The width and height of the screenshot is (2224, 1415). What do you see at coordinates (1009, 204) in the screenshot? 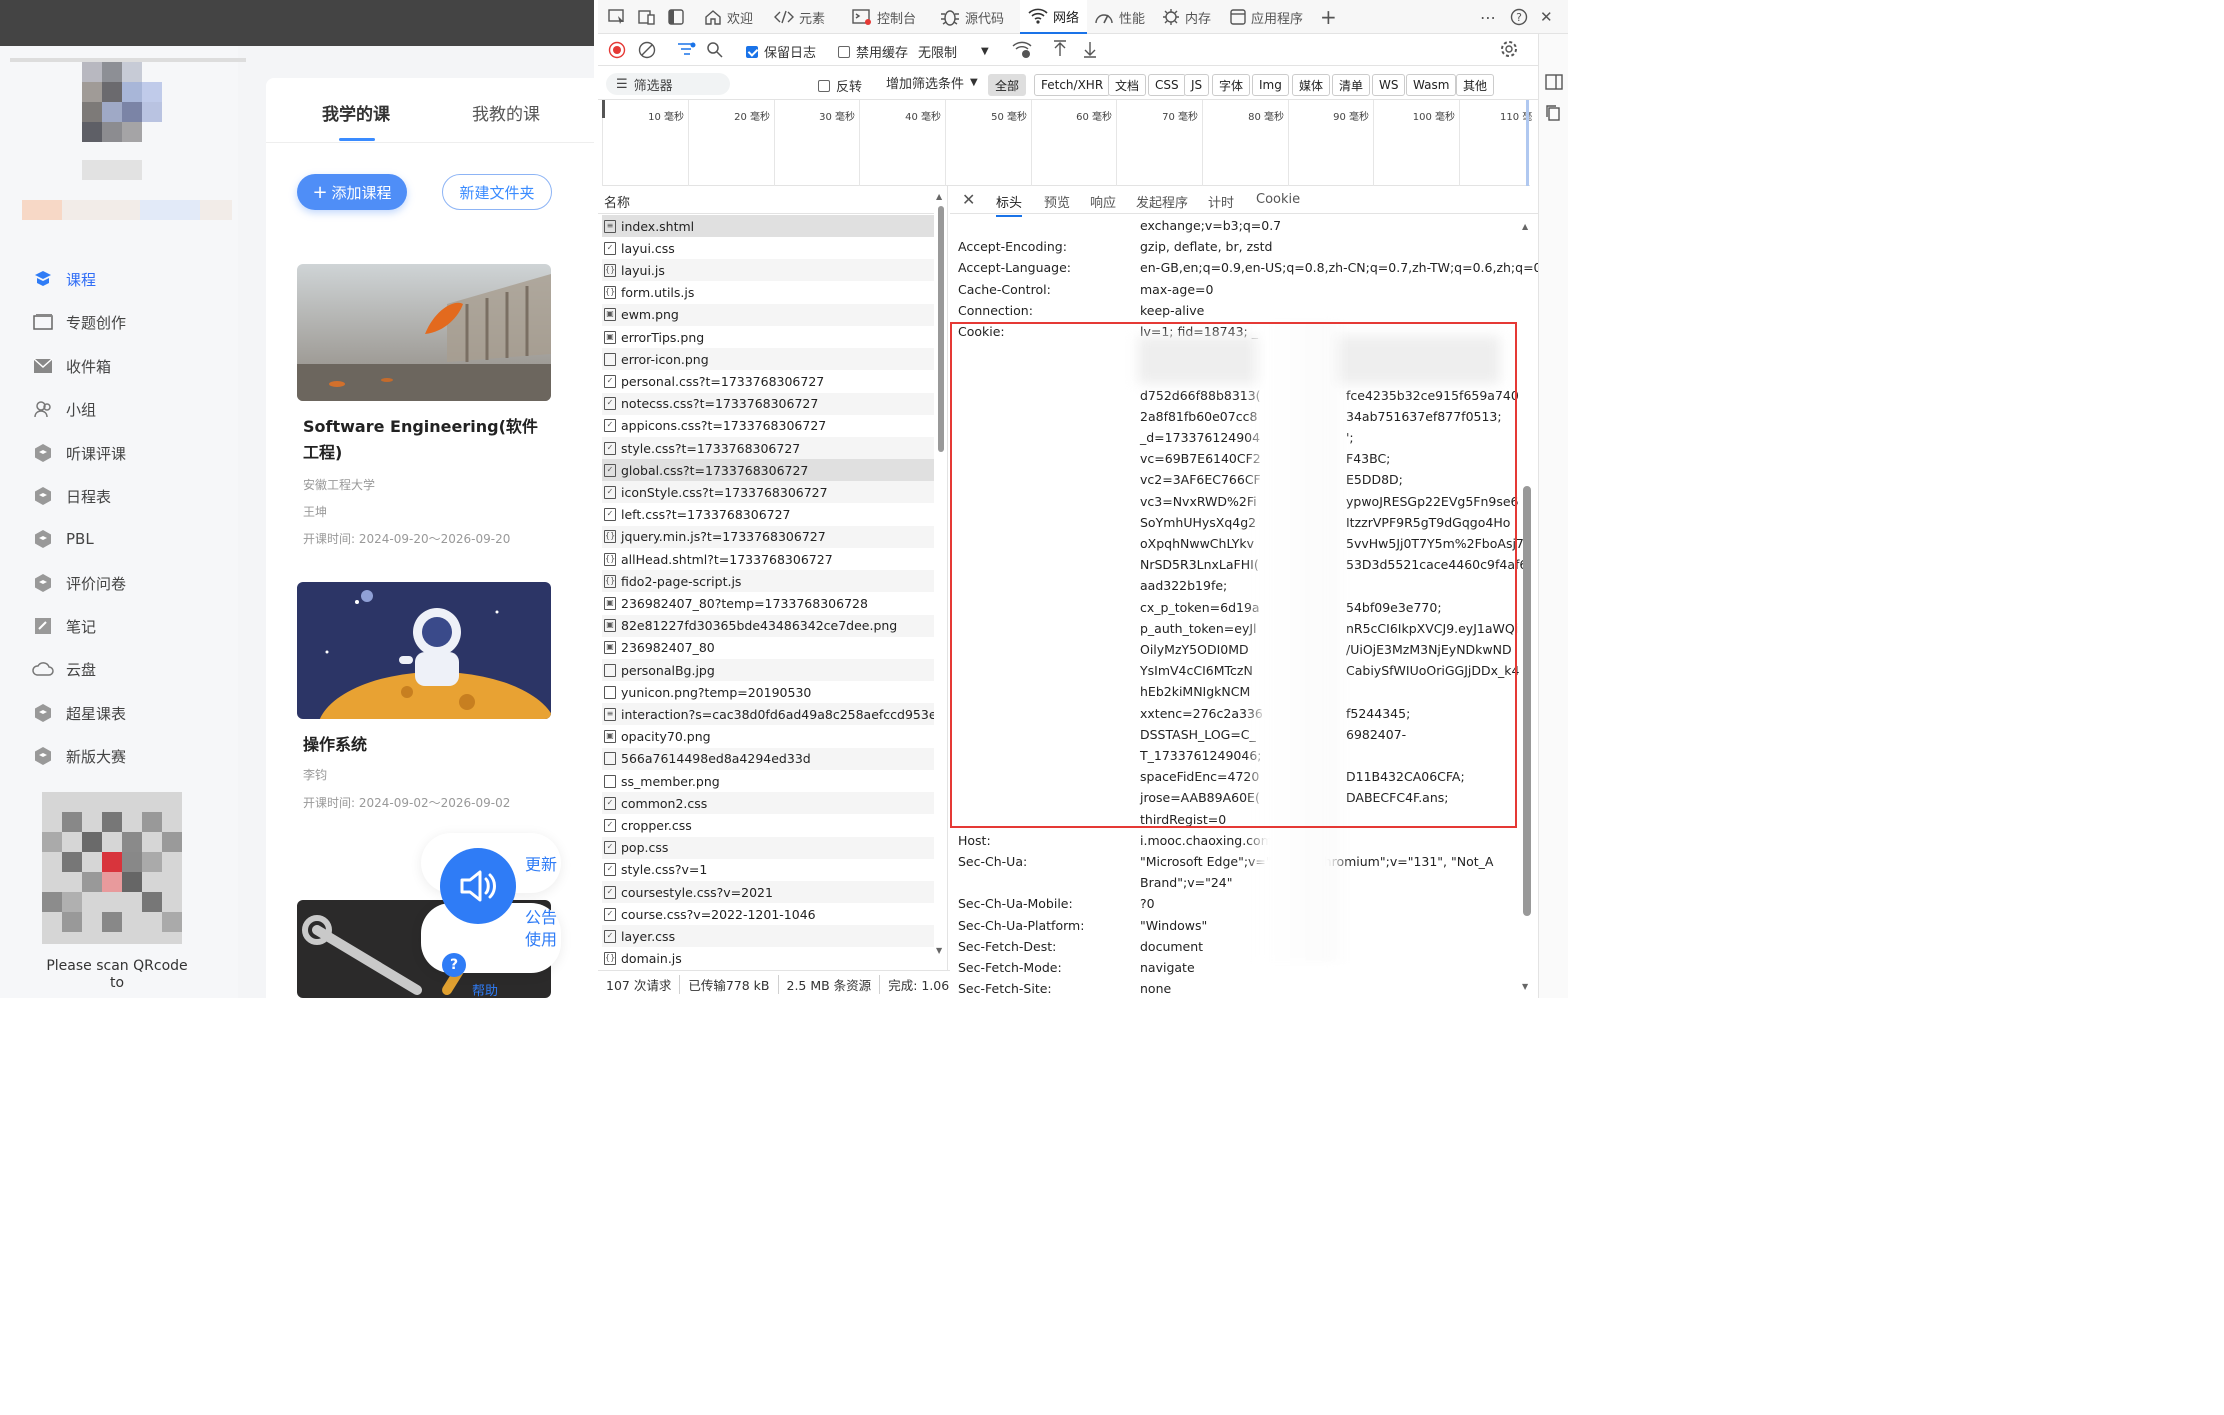
I see `tab-headers: 标头` at bounding box center [1009, 204].